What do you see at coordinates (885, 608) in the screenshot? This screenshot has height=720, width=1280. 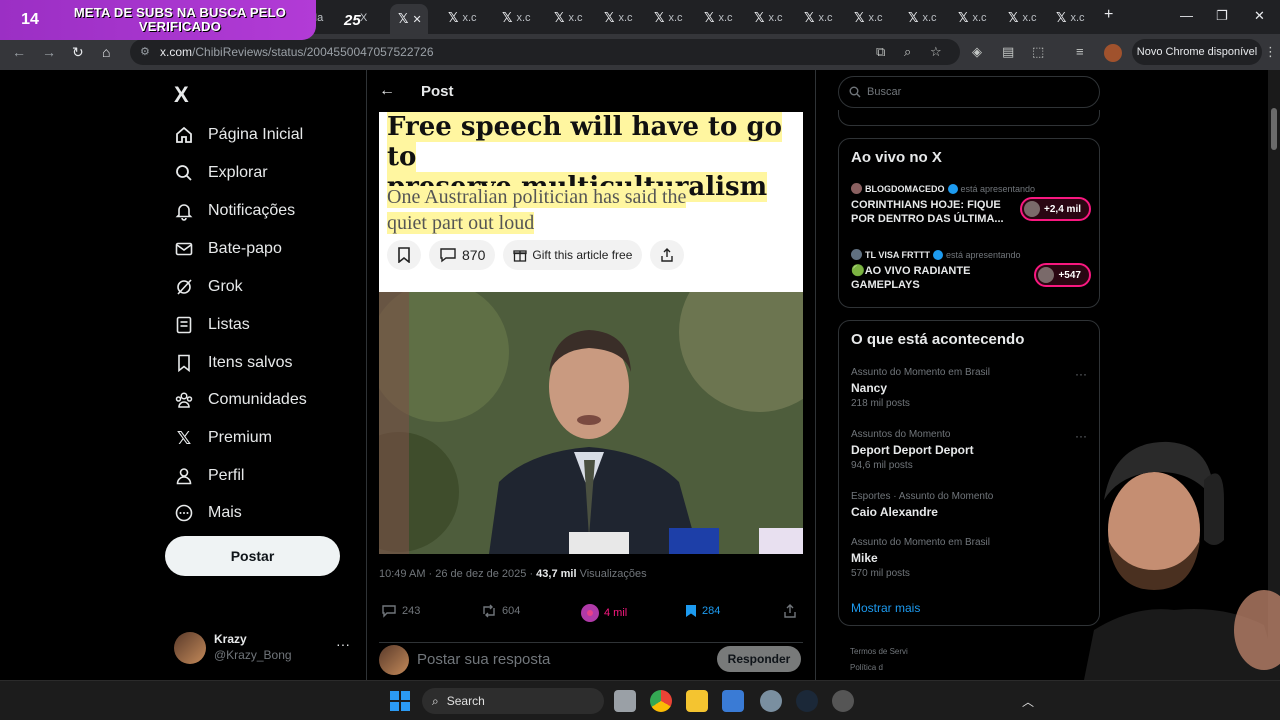 I see `show-more-link: Mostrar mais` at bounding box center [885, 608].